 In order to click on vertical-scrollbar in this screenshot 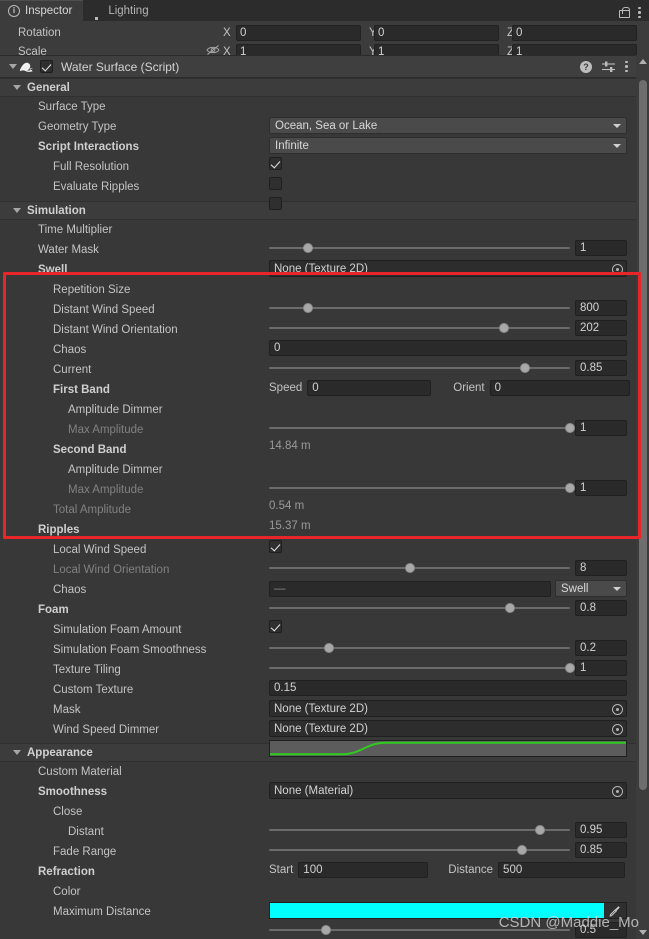, I will do `click(642, 497)`.